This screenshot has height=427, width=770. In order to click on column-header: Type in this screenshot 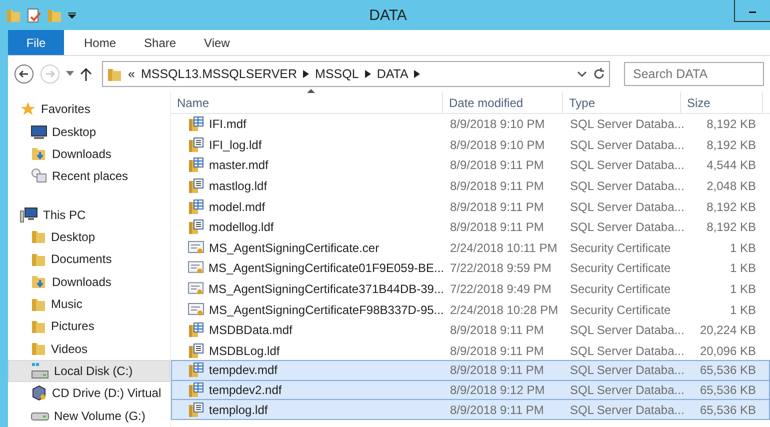, I will do `click(622, 102)`.